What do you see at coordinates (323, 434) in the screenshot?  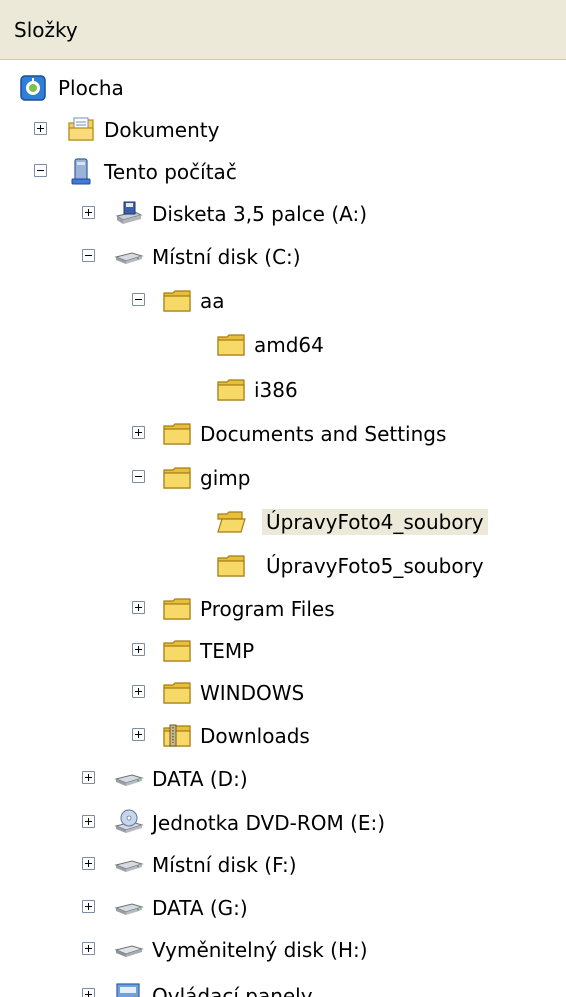 I see `tree-item-label: Documents and Settings` at bounding box center [323, 434].